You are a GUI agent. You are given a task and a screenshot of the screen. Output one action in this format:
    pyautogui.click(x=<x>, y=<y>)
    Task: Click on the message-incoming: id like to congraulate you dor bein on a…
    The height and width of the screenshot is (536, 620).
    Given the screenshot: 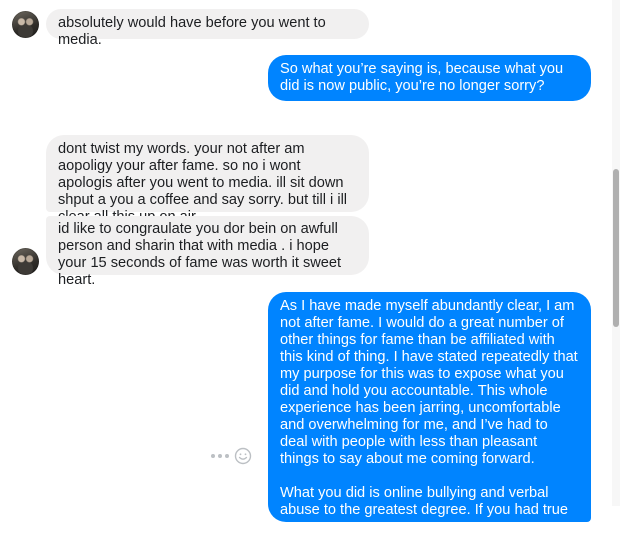 What is the action you would take?
    pyautogui.click(x=207, y=252)
    